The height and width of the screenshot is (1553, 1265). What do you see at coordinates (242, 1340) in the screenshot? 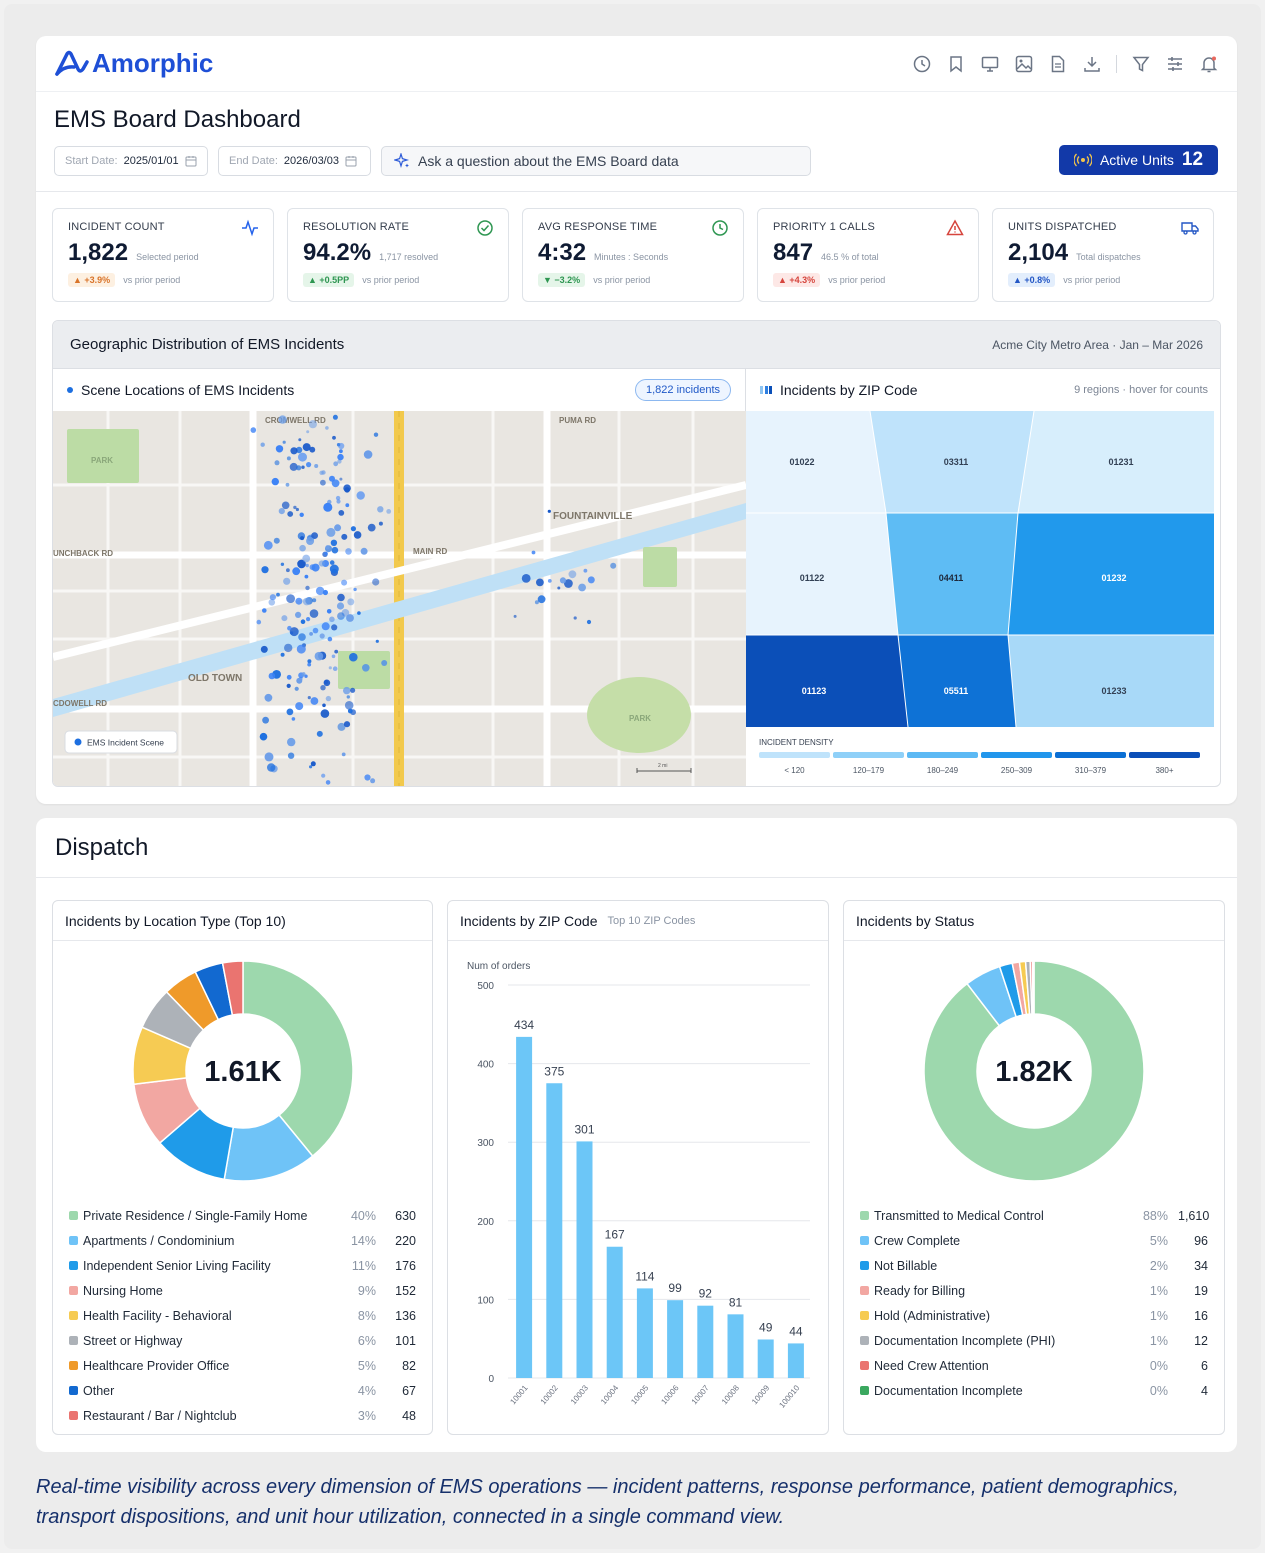
I see `legend-item: Street or Highway 6% 101` at bounding box center [242, 1340].